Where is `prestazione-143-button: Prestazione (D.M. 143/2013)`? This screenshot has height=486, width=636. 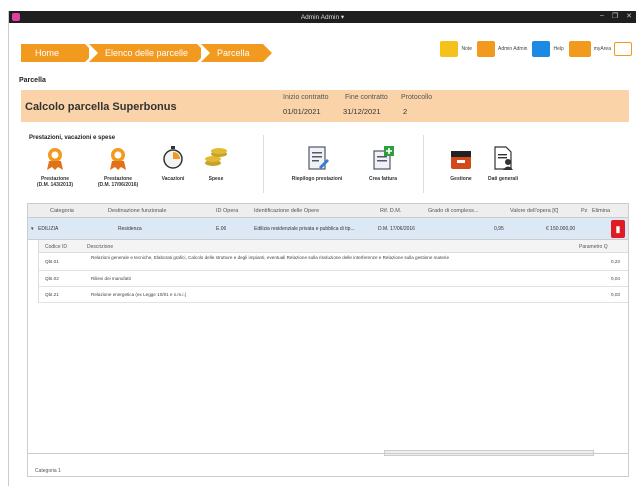
prestazione-143-button: Prestazione (D.M. 143/2013) is located at coordinates (55, 166).